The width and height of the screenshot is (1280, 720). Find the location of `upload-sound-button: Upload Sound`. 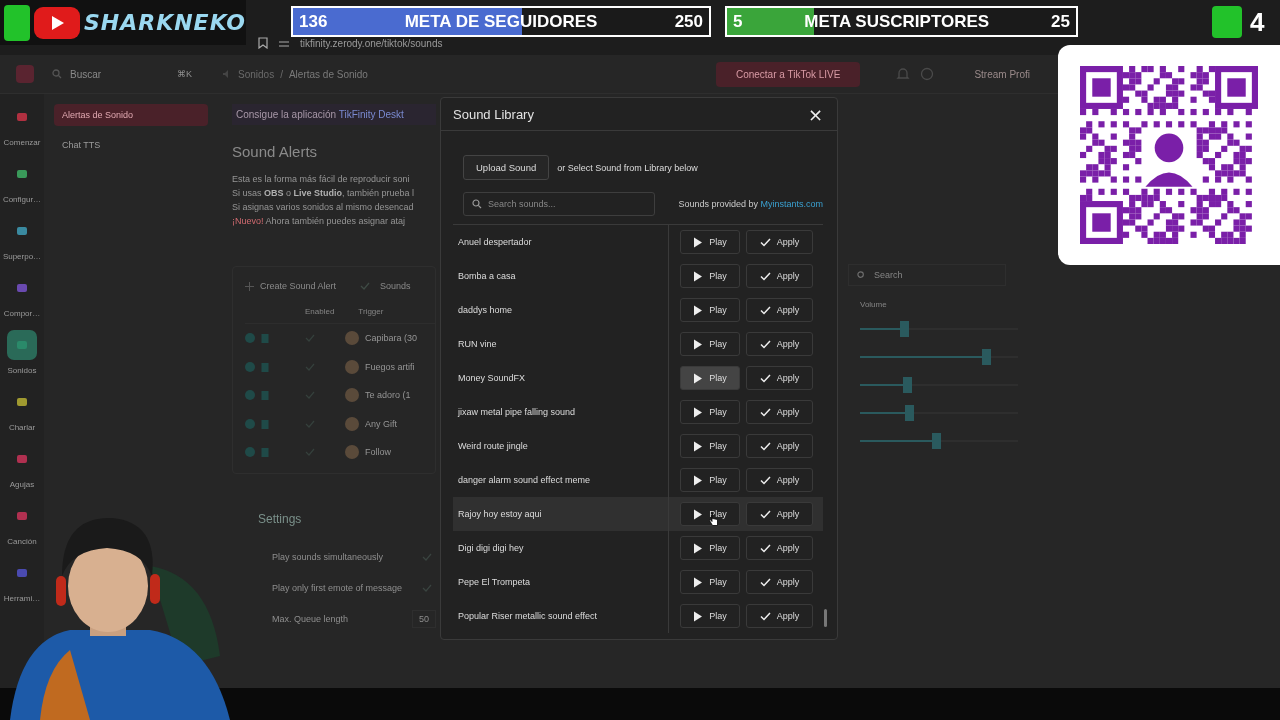

upload-sound-button: Upload Sound is located at coordinates (506, 167).